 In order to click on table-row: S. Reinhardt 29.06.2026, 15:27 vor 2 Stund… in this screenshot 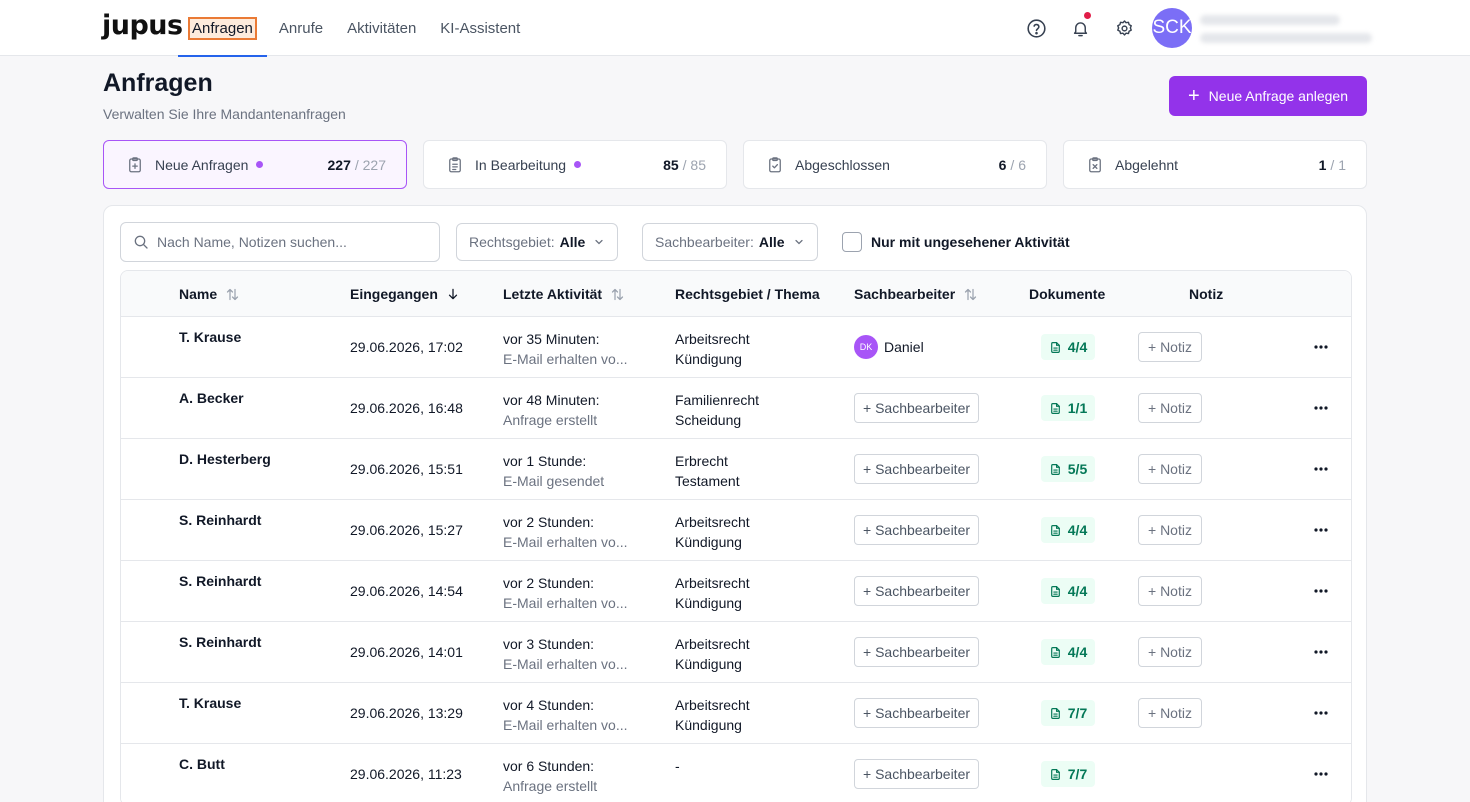, I will do `click(736, 530)`.